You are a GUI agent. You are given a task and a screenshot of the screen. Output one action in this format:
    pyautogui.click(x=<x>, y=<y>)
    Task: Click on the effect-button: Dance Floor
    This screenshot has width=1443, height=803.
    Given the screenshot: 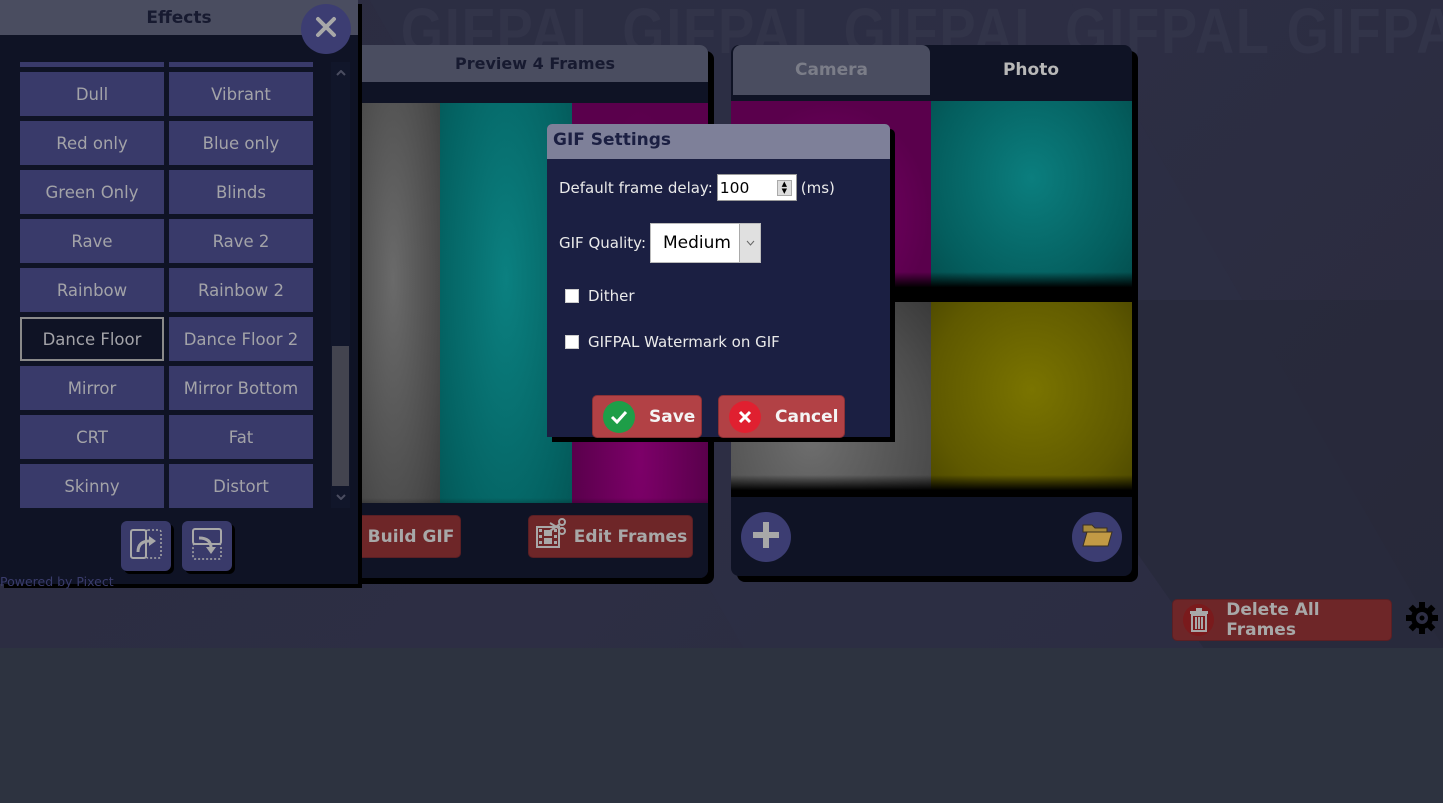 What is the action you would take?
    pyautogui.click(x=92, y=339)
    